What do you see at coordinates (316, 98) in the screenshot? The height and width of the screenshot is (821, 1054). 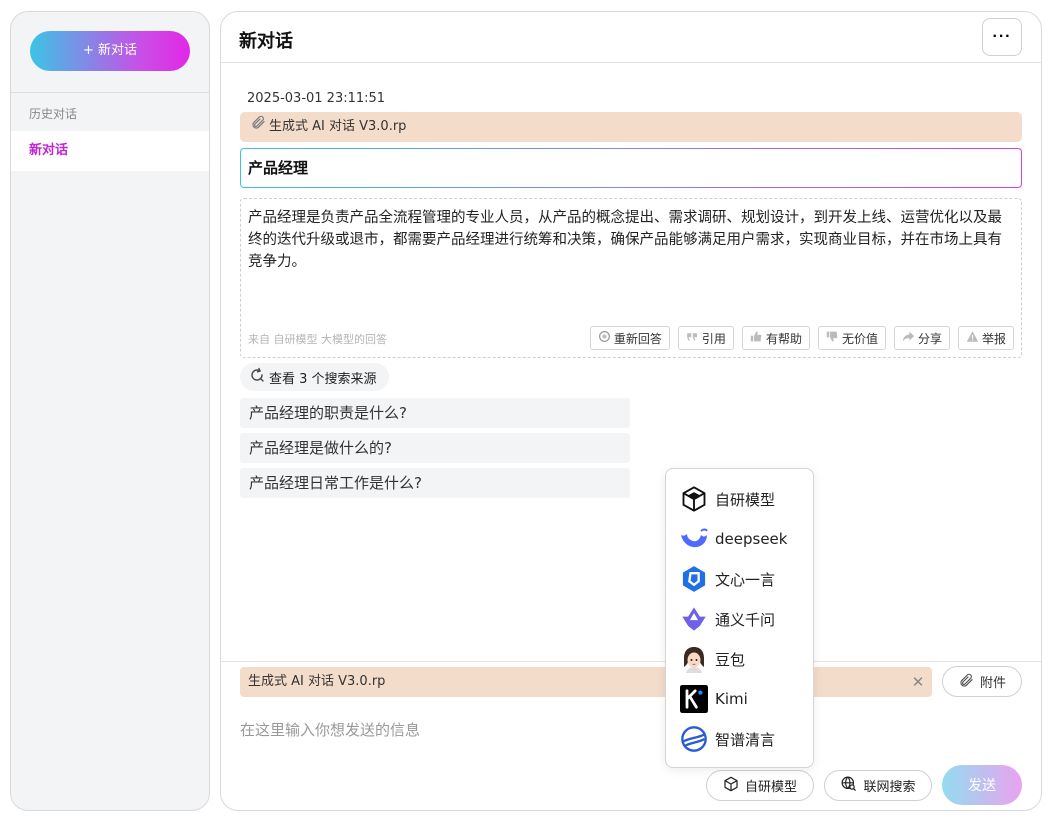 I see `message-timestamp: 2025-03-01 23:11:51` at bounding box center [316, 98].